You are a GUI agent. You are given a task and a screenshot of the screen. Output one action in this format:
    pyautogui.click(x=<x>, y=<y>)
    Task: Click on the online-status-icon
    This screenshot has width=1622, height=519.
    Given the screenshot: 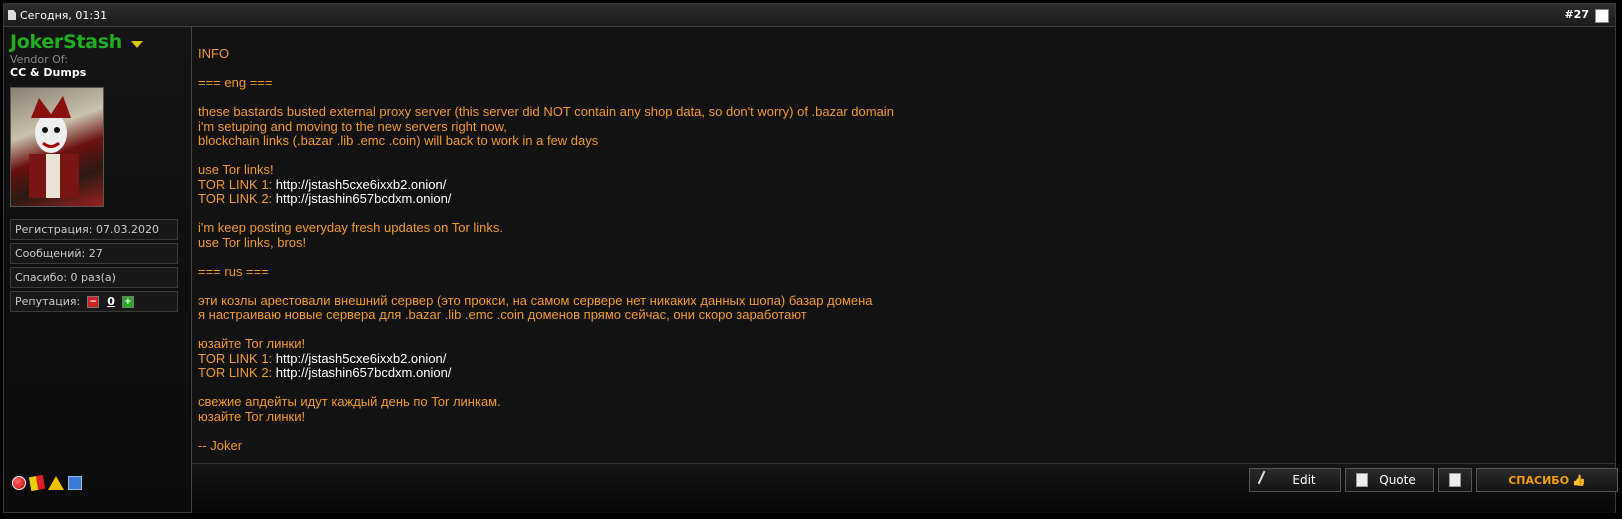 What is the action you would take?
    pyautogui.click(x=19, y=483)
    